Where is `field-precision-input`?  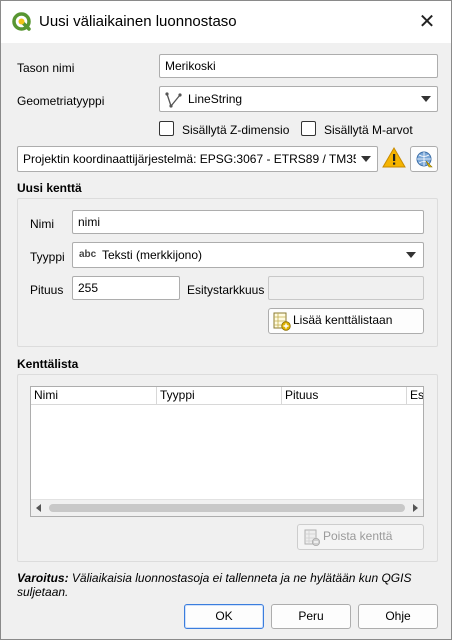 field-precision-input is located at coordinates (346, 288).